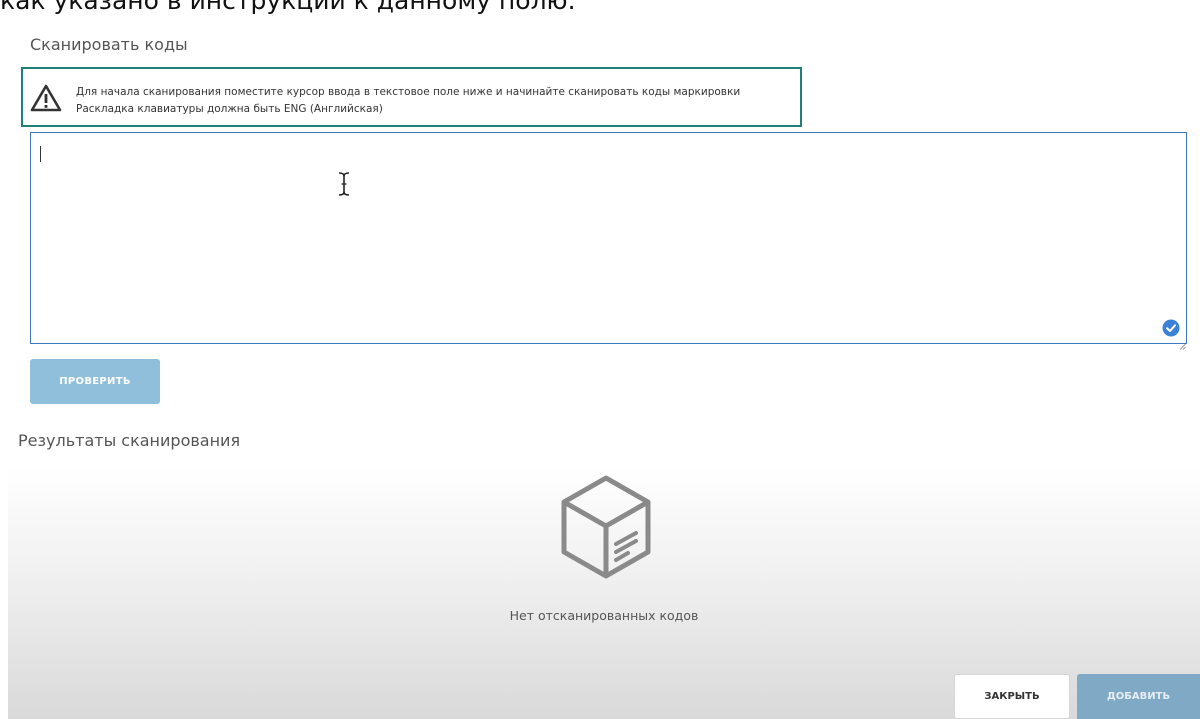  Describe the element at coordinates (95, 381) in the screenshot. I see `verify-button: ПРОВЕРИТЬ` at that location.